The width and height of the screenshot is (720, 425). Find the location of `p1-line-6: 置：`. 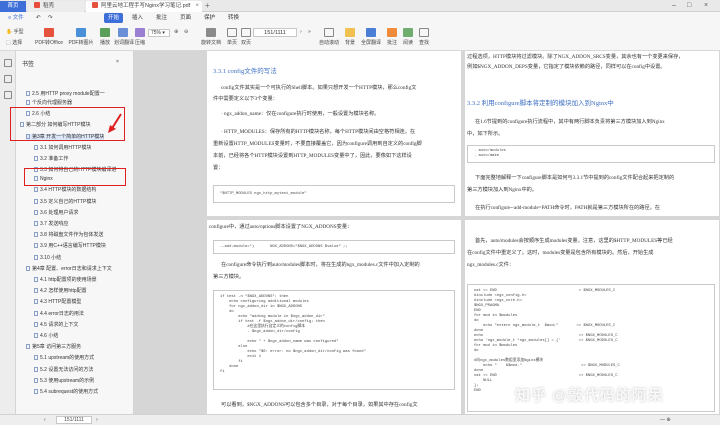

p1-line-6: 置： is located at coordinates (218, 168).